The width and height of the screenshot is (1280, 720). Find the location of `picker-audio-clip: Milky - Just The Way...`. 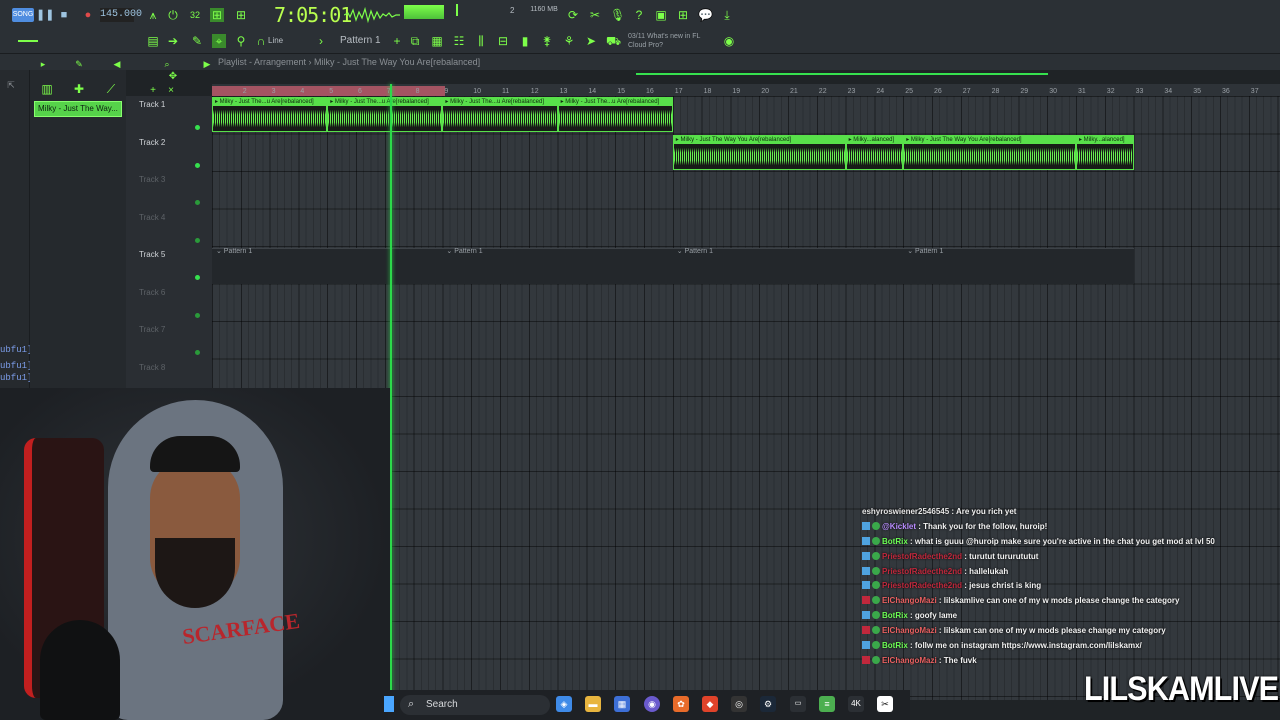

picker-audio-clip: Milky - Just The Way... is located at coordinates (78, 109).